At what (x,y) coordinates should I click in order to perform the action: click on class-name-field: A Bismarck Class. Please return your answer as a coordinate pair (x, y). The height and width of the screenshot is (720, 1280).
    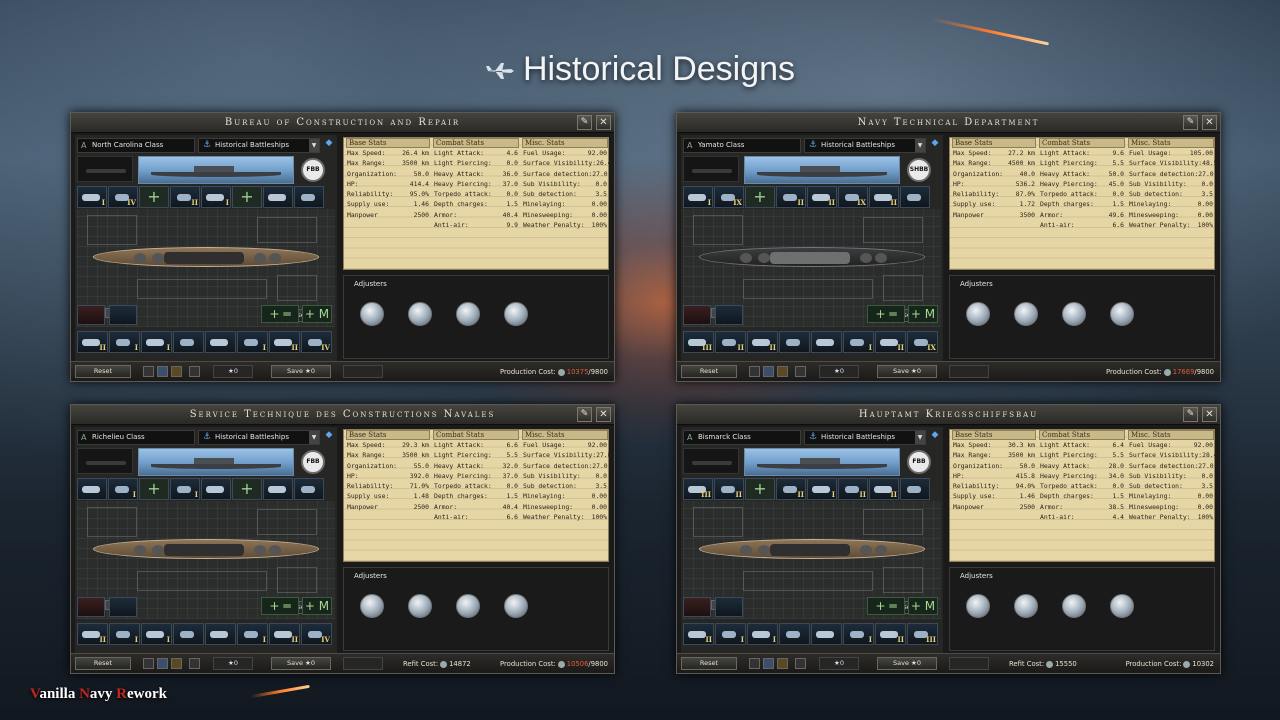
    Looking at the image, I should click on (742, 437).